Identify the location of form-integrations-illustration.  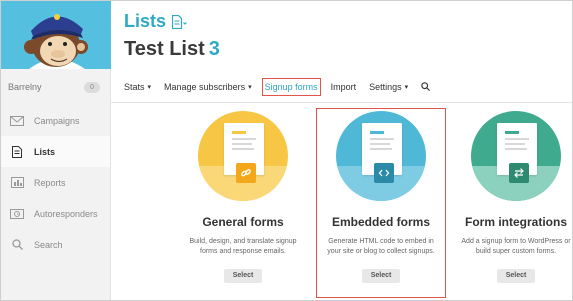
(516, 156).